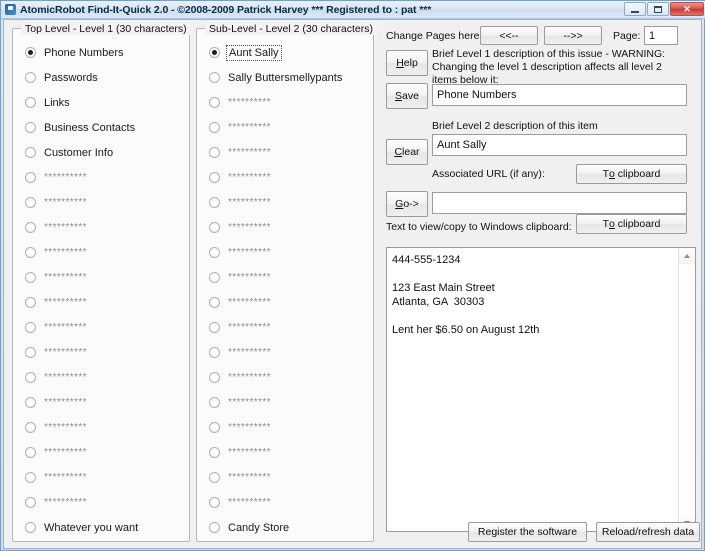  What do you see at coordinates (101, 77) in the screenshot?
I see `level1-item: Passwords` at bounding box center [101, 77].